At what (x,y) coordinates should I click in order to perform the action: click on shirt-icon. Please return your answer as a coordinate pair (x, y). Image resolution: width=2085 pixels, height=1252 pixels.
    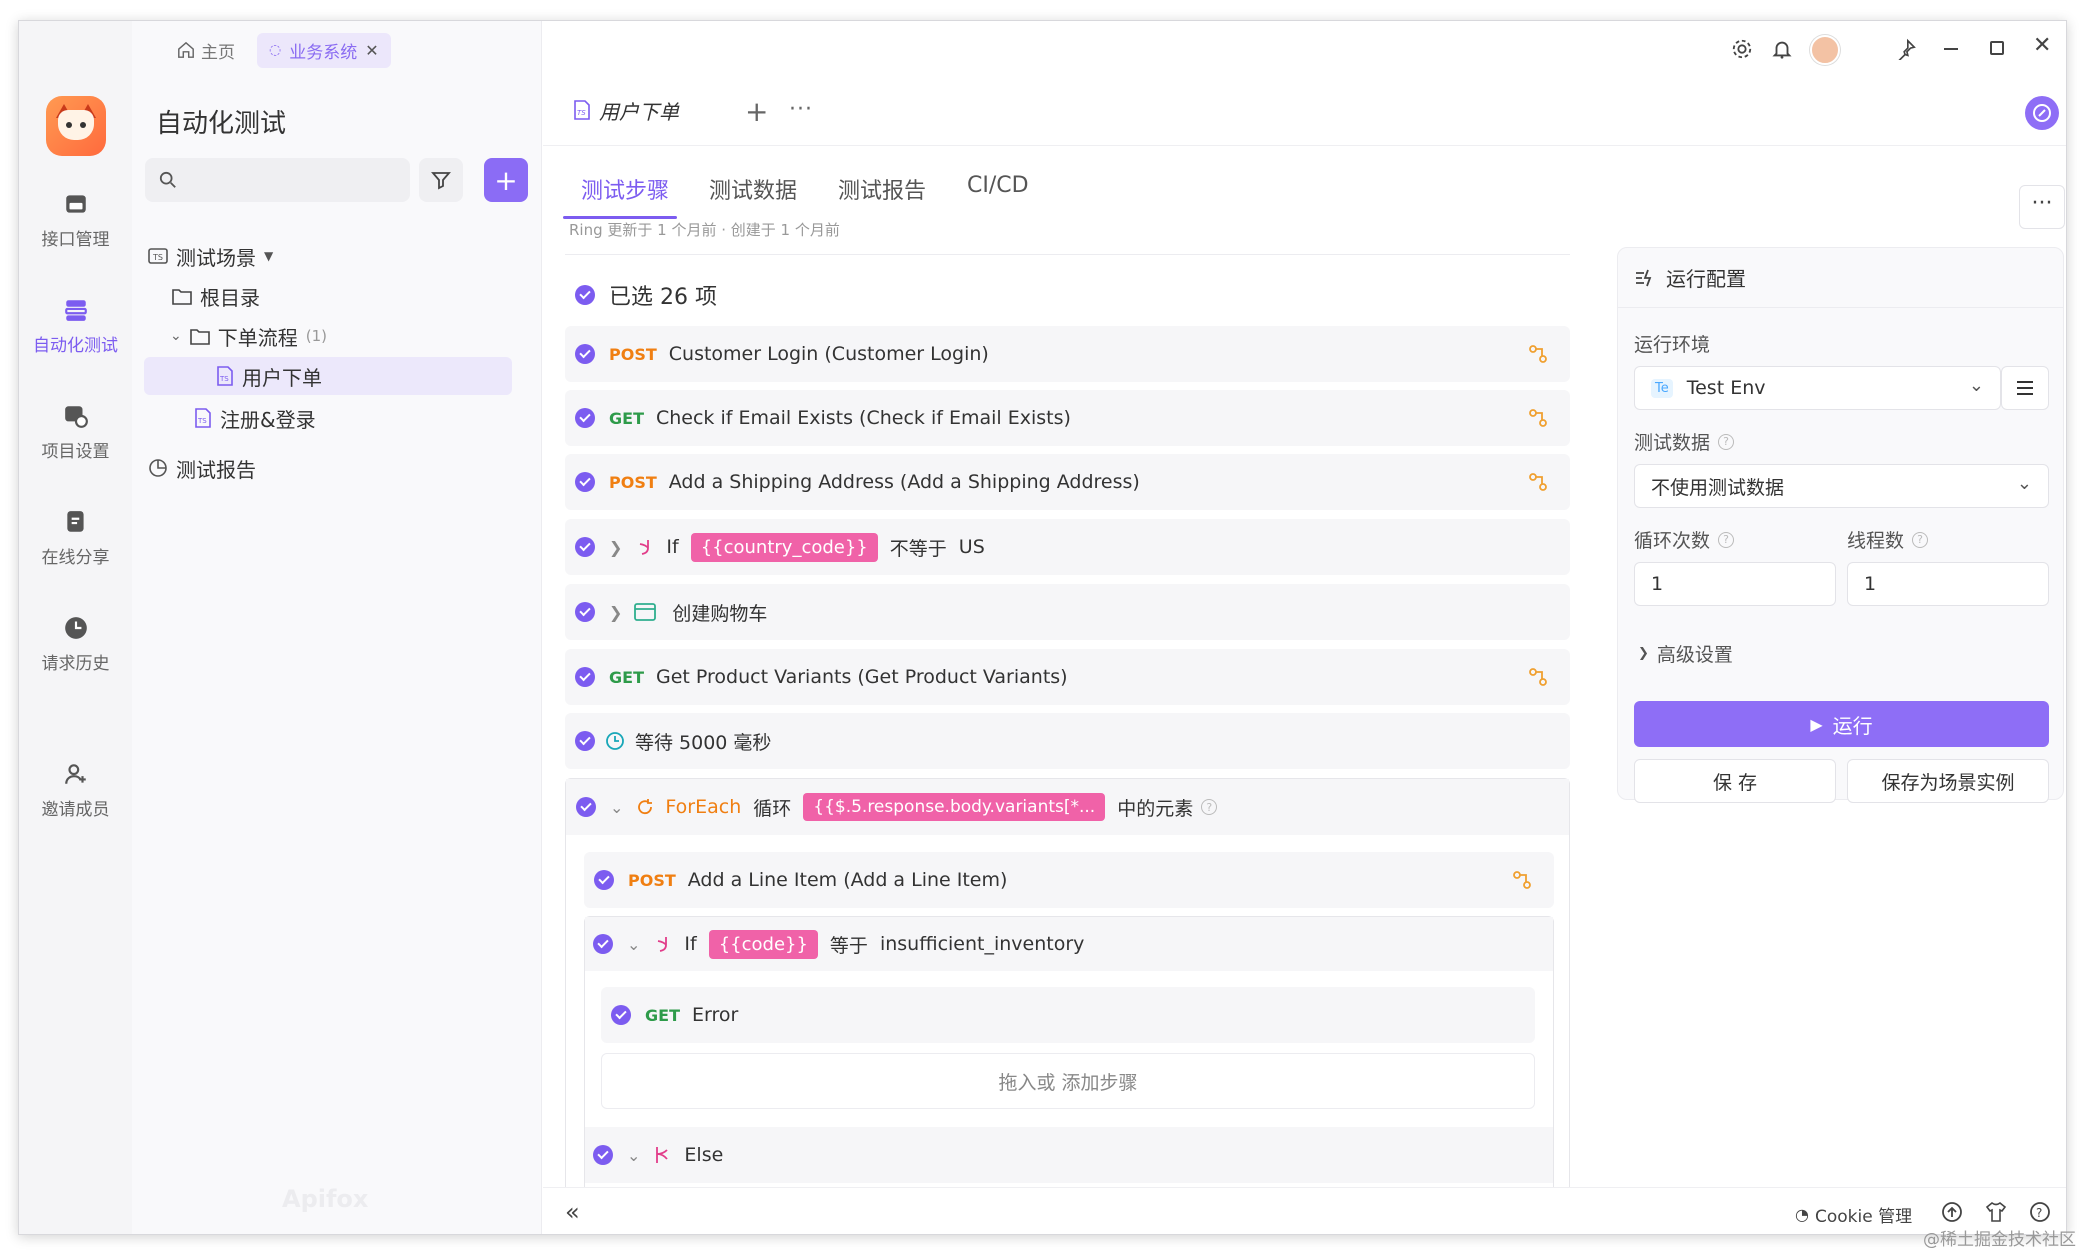
    Looking at the image, I should click on (1996, 1212).